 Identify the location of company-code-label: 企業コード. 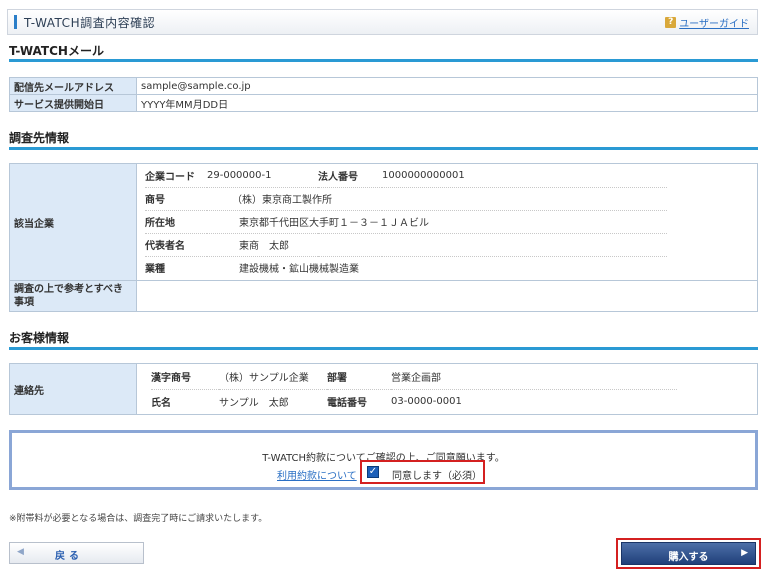
(176, 176).